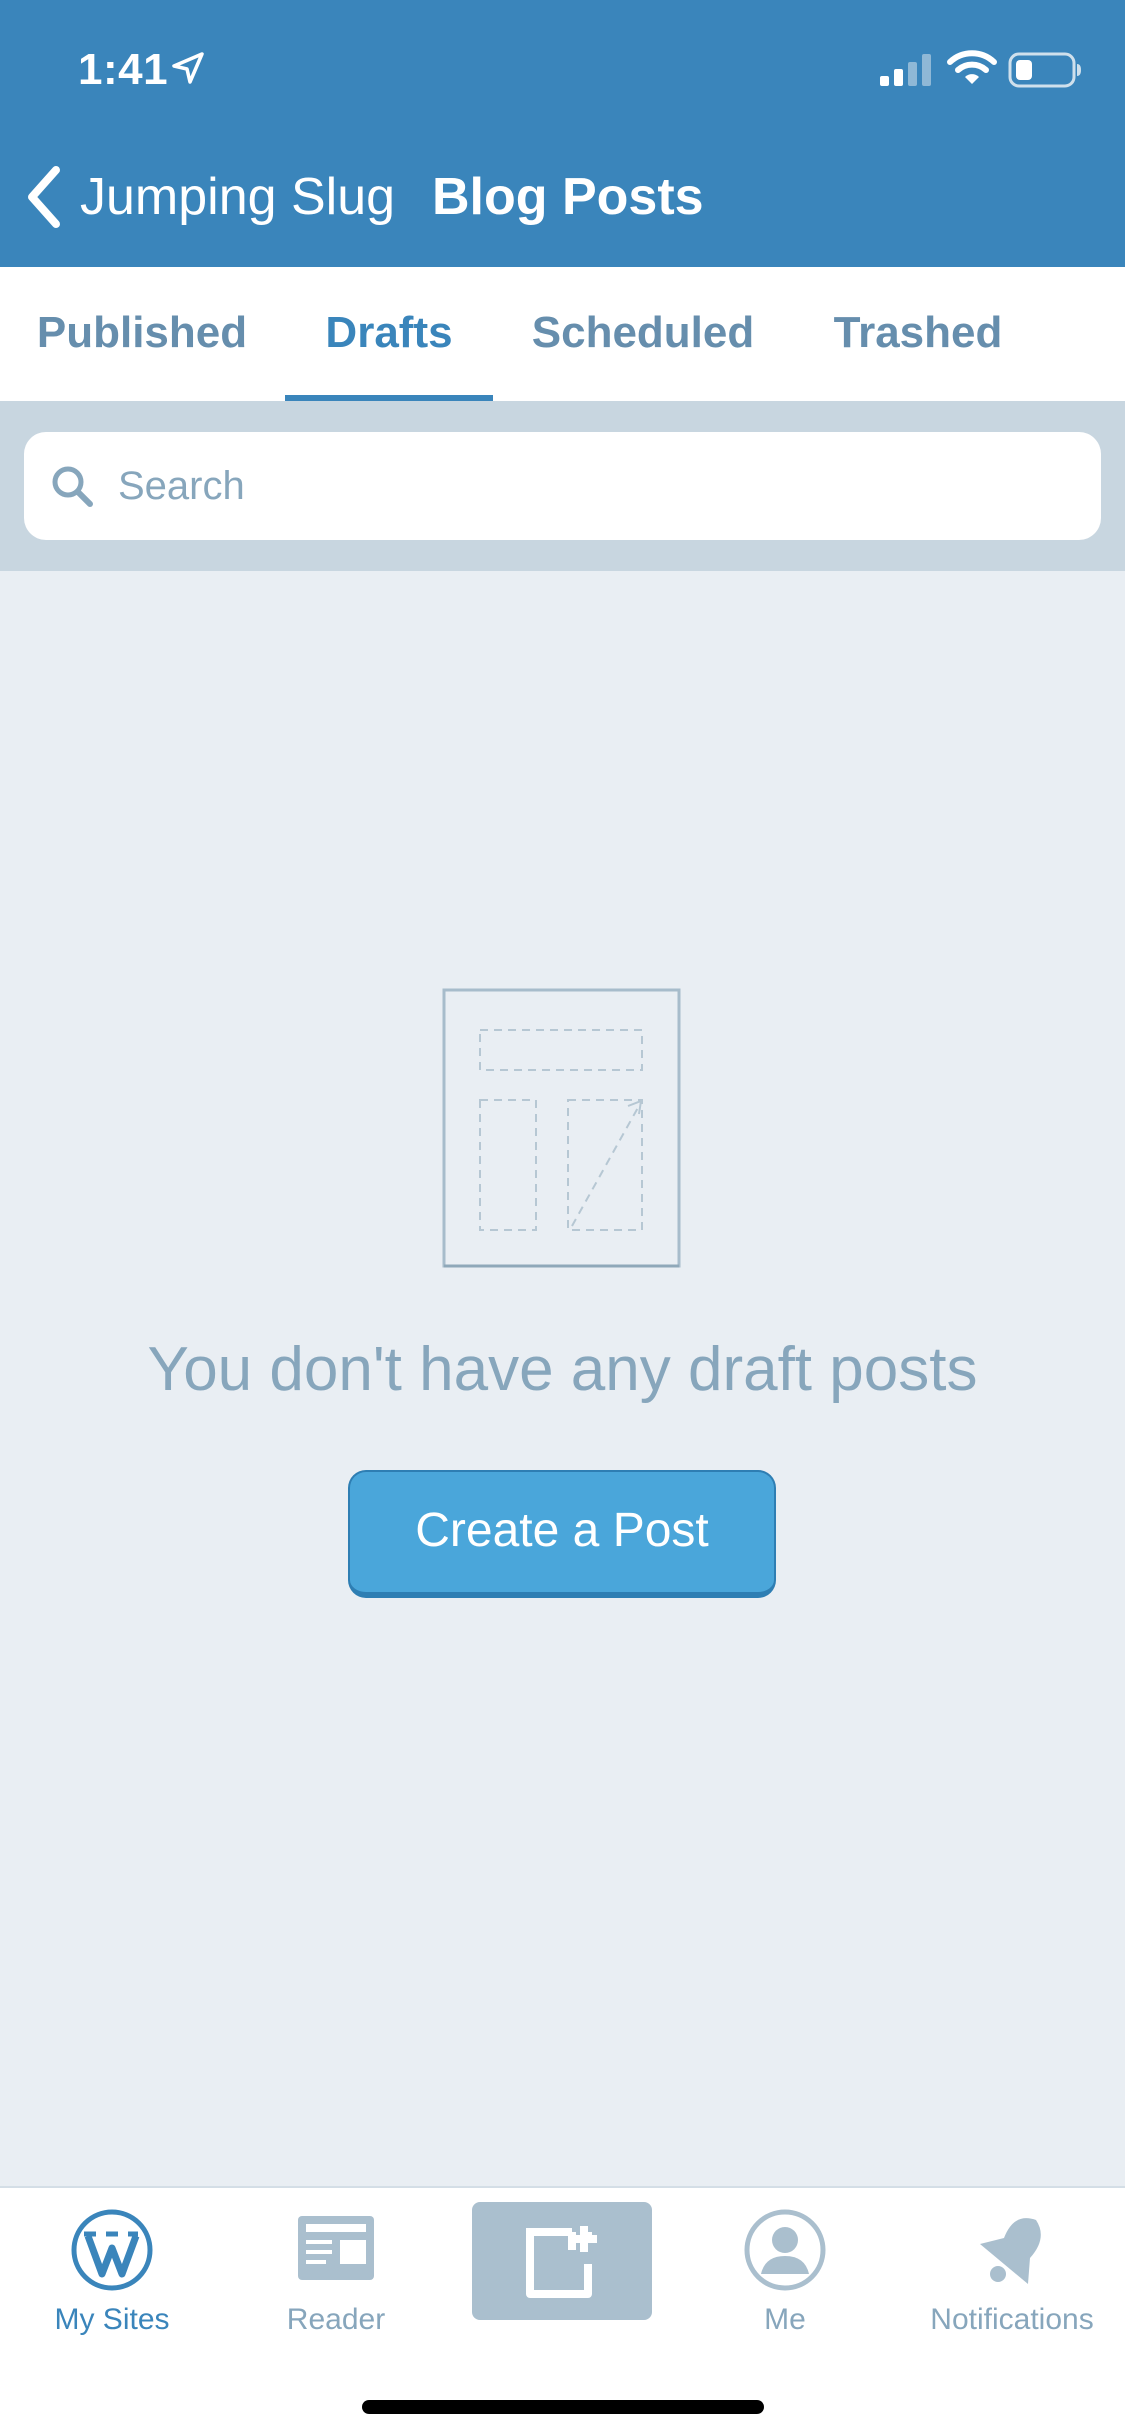 The image size is (1125, 2436). I want to click on create-post-button: Create a Post, so click(562, 1534).